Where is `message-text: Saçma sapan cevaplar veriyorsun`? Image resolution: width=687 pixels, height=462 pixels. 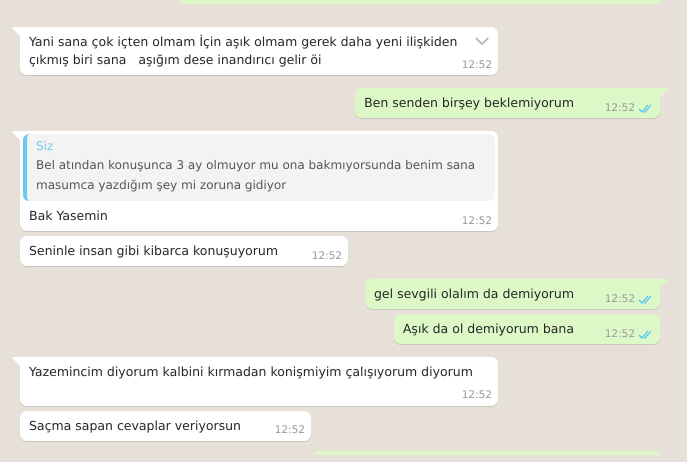
message-text: Saçma sapan cevaplar veriyorsun is located at coordinates (135, 425).